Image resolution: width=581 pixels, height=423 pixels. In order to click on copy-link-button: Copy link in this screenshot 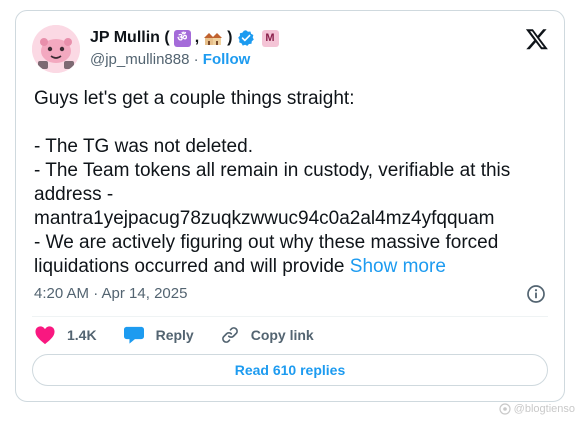, I will do `click(267, 335)`.